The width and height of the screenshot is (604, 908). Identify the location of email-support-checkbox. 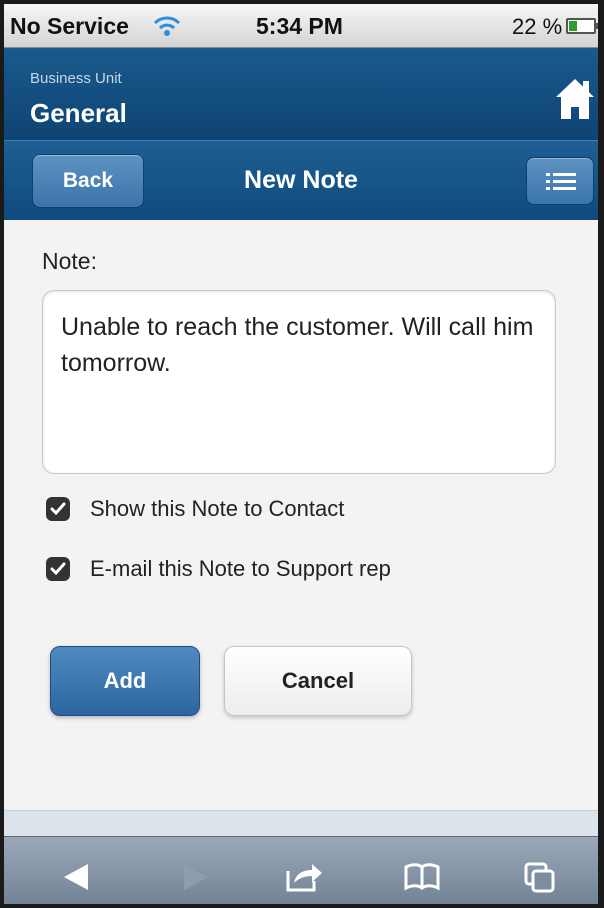
(58, 569).